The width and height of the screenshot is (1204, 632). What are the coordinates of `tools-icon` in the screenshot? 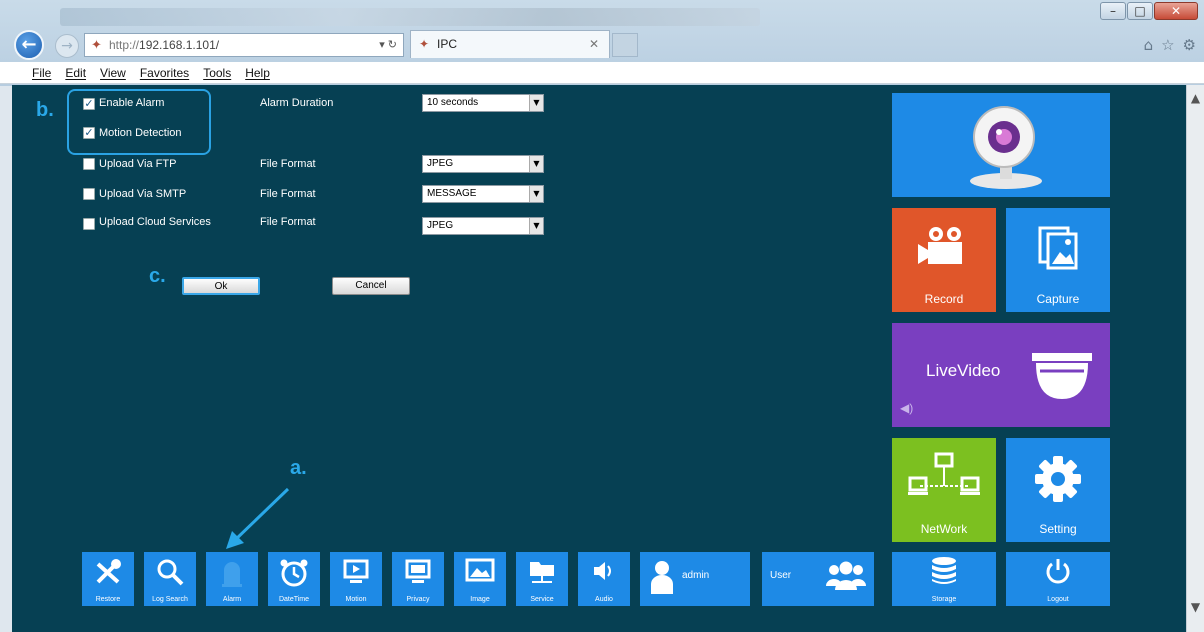 It's located at (108, 571).